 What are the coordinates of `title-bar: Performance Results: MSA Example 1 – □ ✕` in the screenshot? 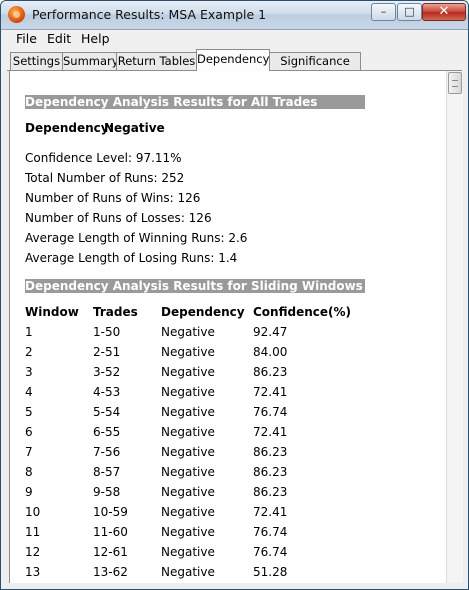 It's located at (234, 15).